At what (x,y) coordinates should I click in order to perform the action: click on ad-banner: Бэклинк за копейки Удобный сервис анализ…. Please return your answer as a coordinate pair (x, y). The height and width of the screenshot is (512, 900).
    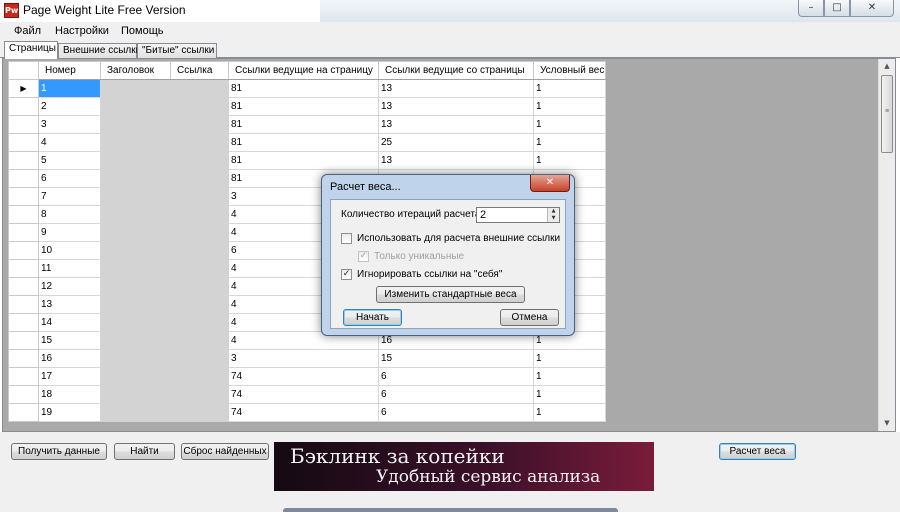
    Looking at the image, I should click on (464, 466).